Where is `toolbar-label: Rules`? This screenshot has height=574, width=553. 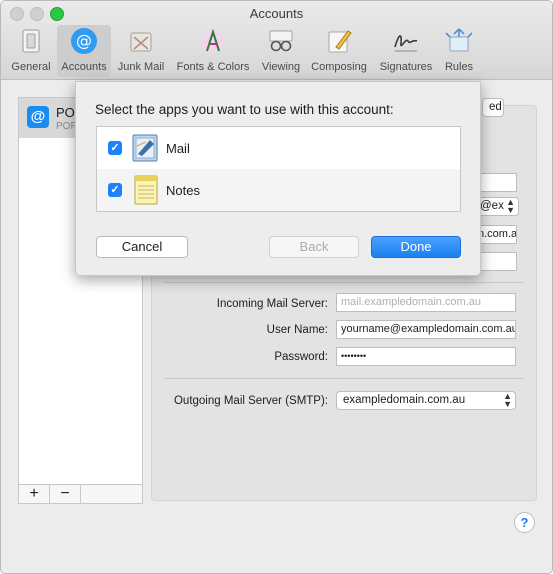
toolbar-label: Rules is located at coordinates (459, 67).